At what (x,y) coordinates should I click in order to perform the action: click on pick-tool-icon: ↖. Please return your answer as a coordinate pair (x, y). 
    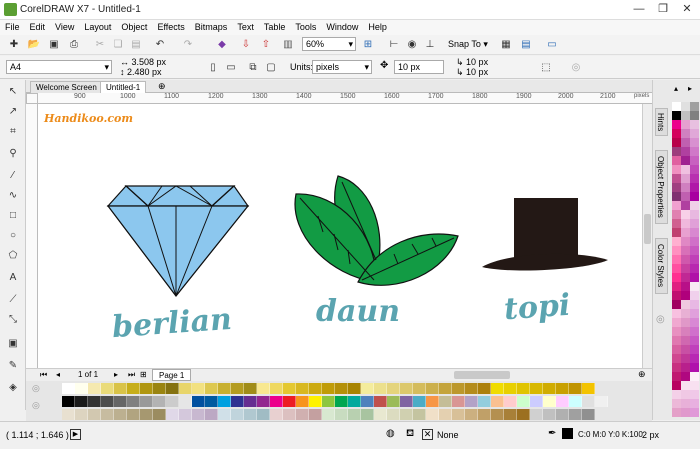
    Looking at the image, I should click on (13, 92).